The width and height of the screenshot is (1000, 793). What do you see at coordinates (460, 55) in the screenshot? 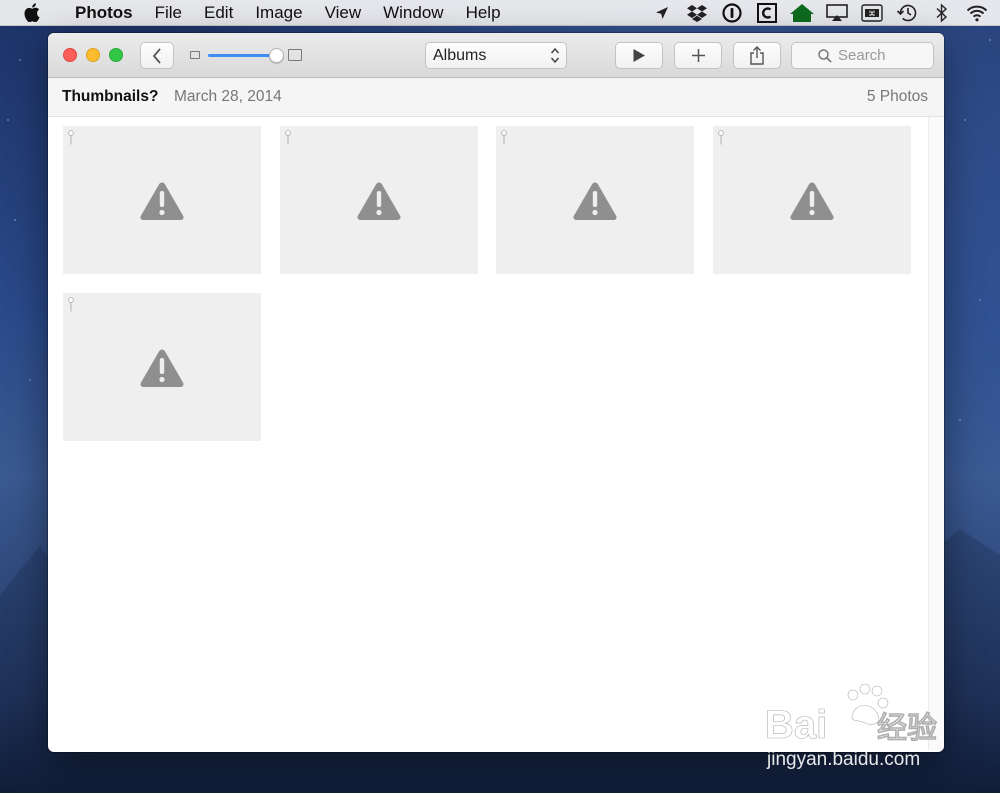
I see `albums-select-label: Albums` at bounding box center [460, 55].